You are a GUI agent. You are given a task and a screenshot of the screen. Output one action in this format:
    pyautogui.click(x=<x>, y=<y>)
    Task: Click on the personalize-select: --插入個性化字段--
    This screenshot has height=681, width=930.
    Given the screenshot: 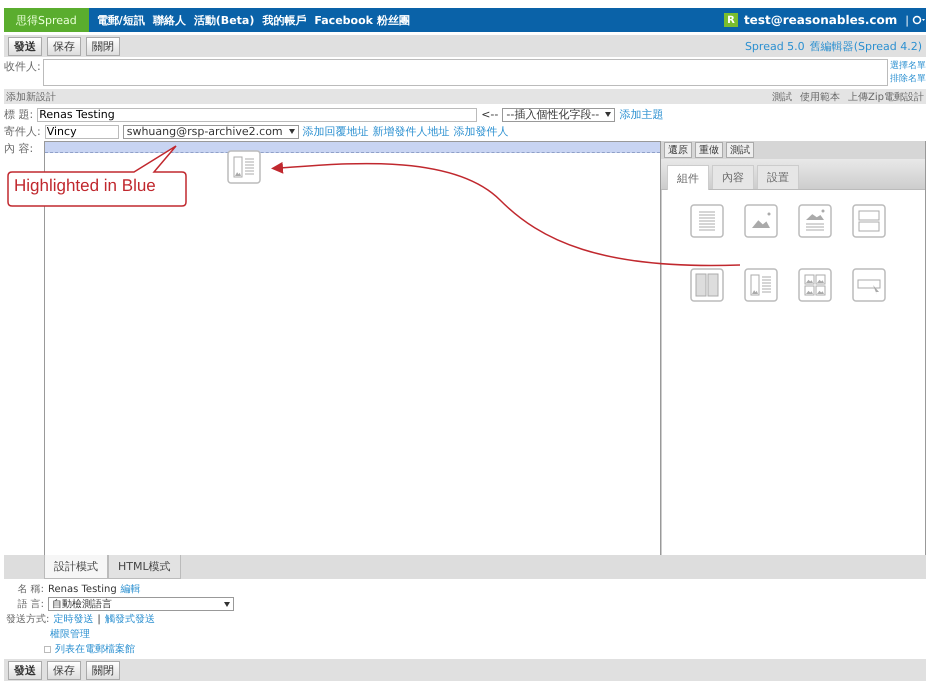 What is the action you would take?
    pyautogui.click(x=559, y=115)
    